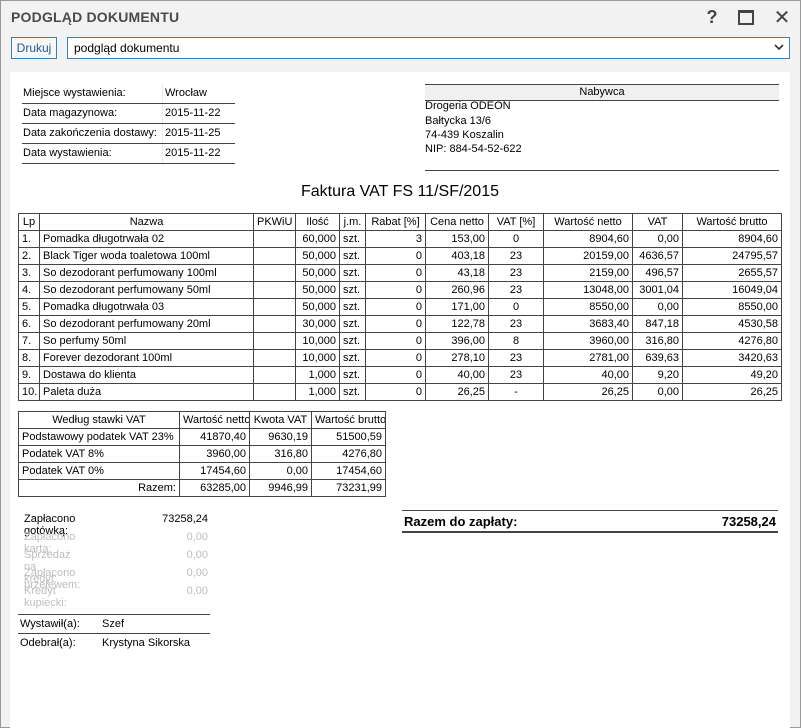 This screenshot has height=728, width=801. Describe the element at coordinates (732, 375) in the screenshot. I see `table-cell: 49,20` at that location.